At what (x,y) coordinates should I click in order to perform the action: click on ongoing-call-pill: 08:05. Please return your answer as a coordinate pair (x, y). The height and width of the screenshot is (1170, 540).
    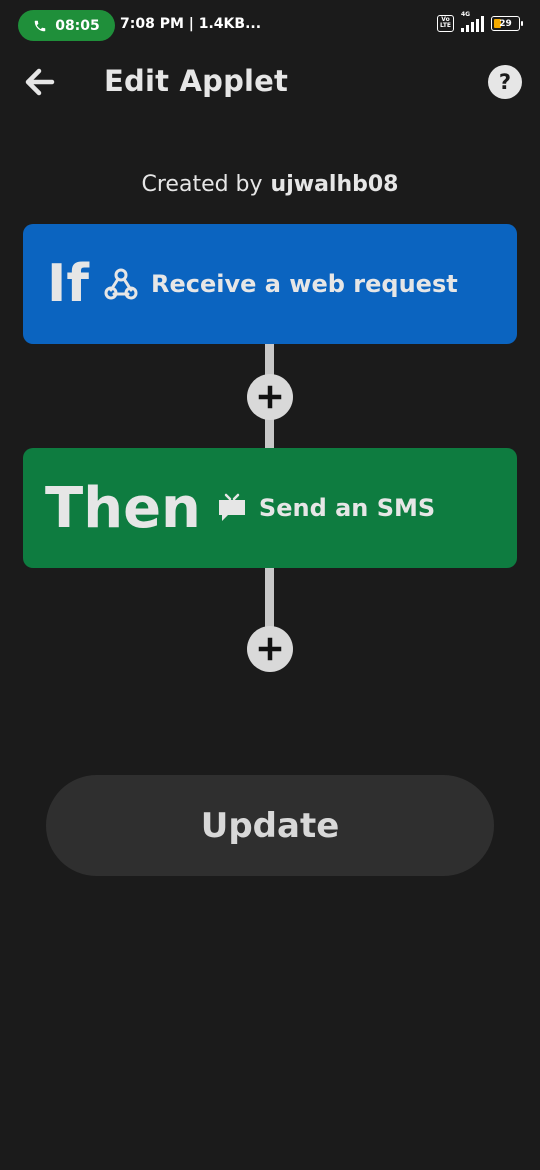
    Looking at the image, I should click on (66, 25).